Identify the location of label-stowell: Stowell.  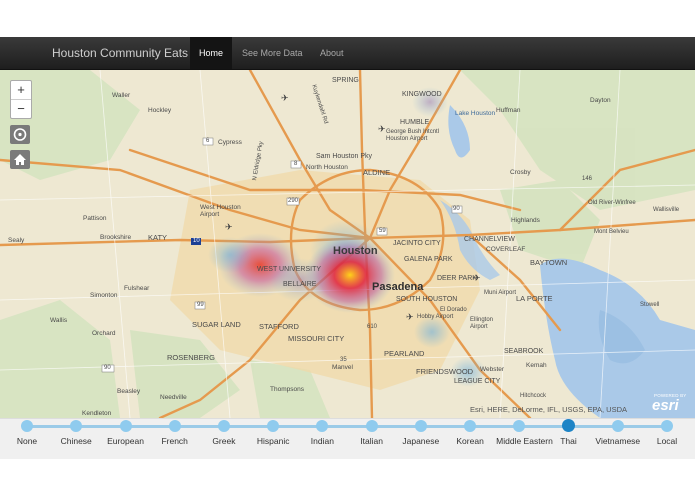
(650, 305).